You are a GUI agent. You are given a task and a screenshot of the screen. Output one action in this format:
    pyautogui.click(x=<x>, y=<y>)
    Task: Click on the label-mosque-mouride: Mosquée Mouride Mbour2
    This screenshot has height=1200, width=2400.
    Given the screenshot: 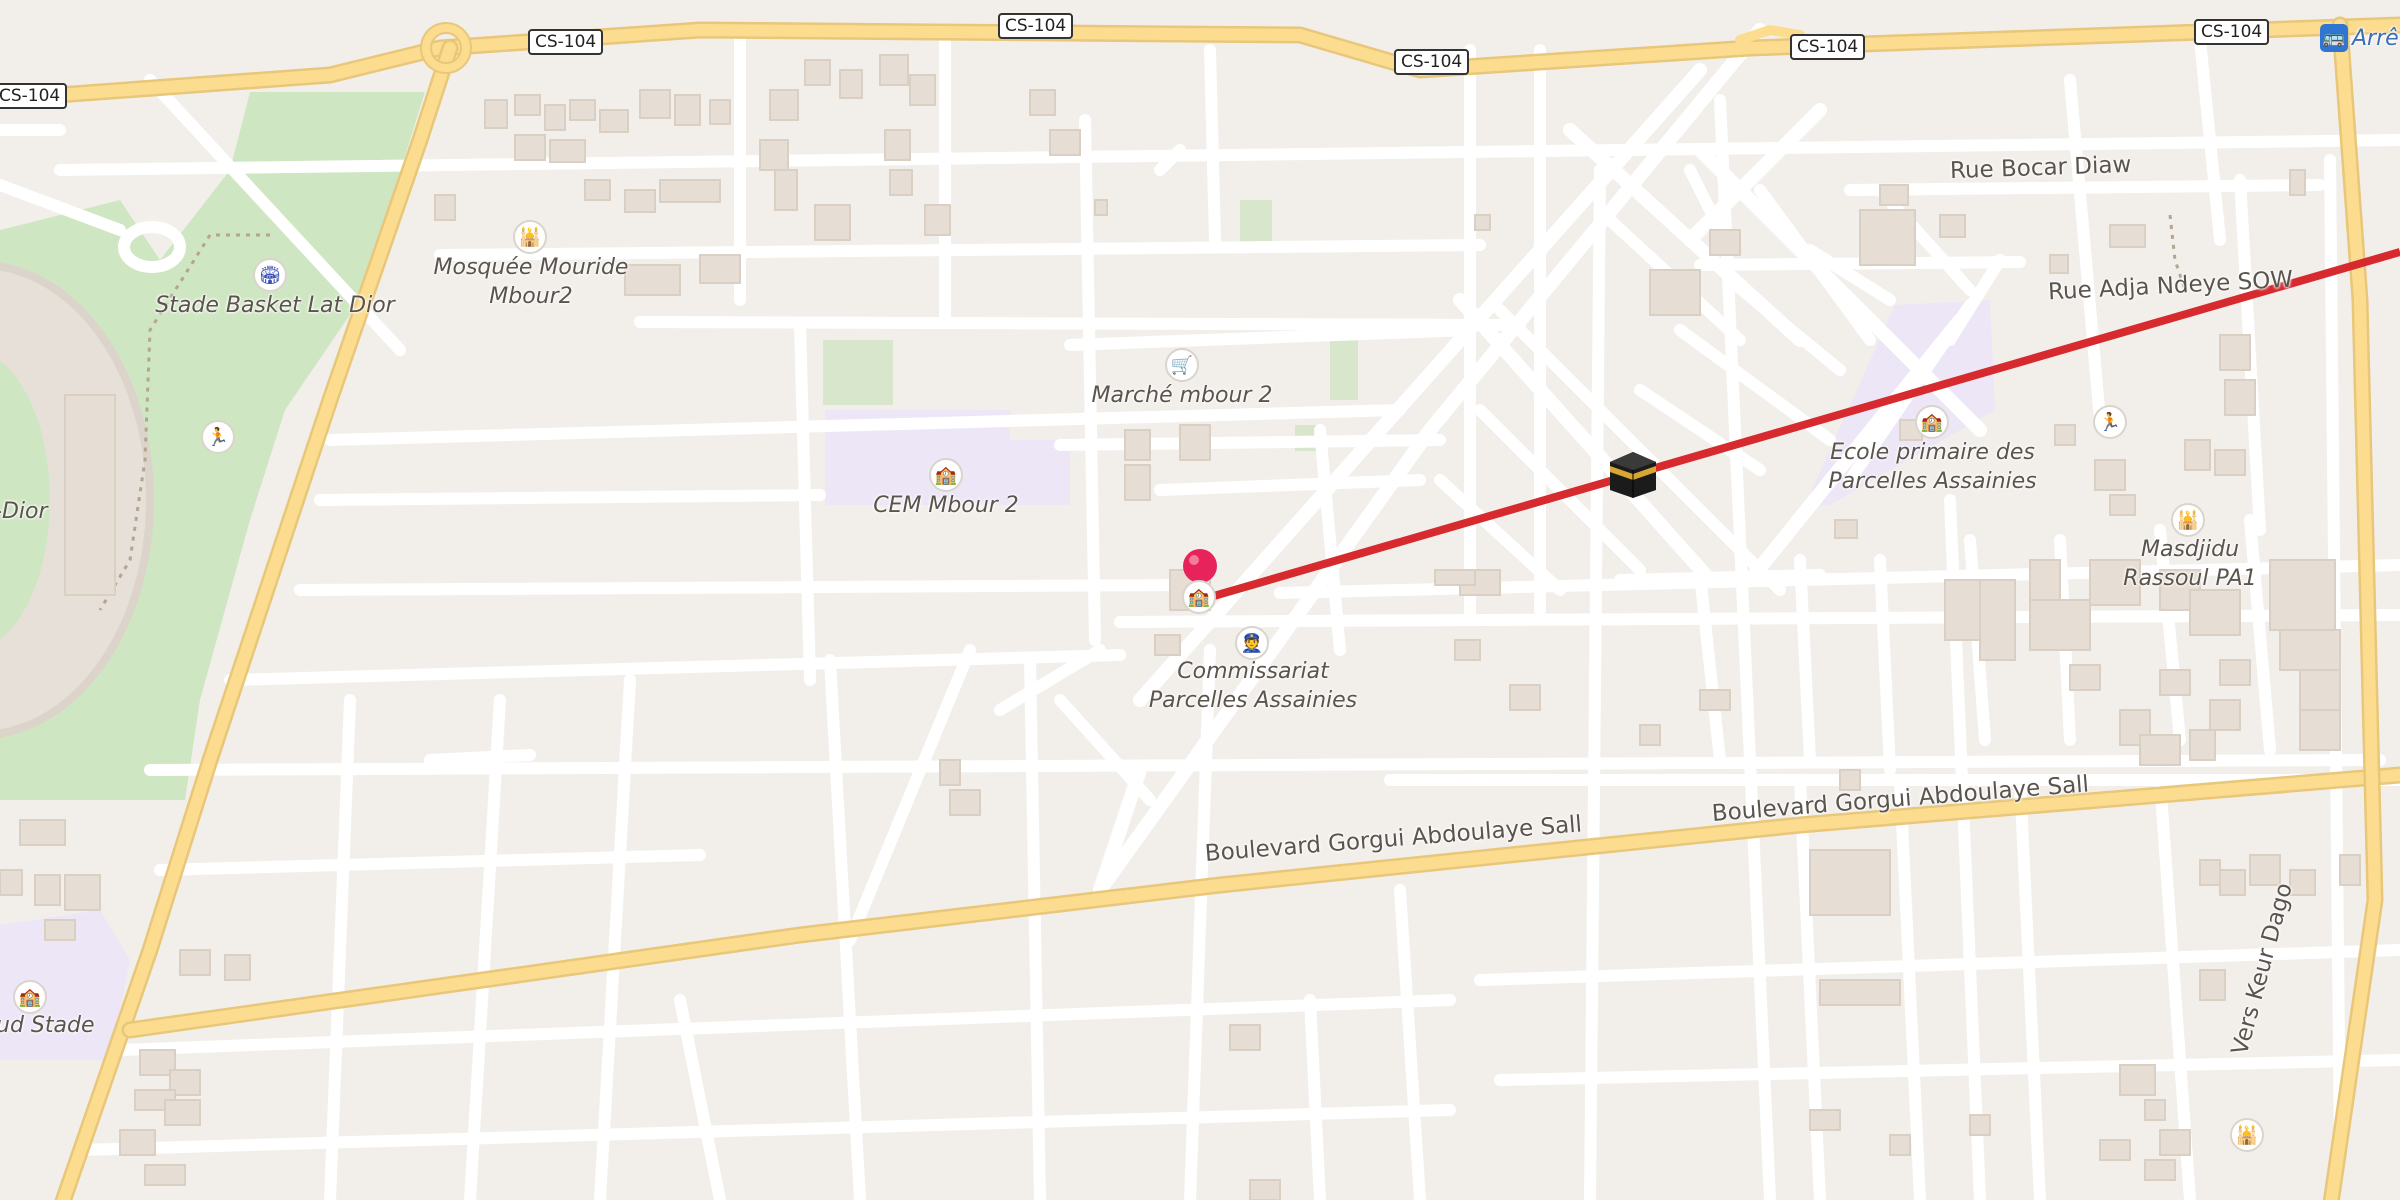 What is the action you would take?
    pyautogui.click(x=531, y=282)
    